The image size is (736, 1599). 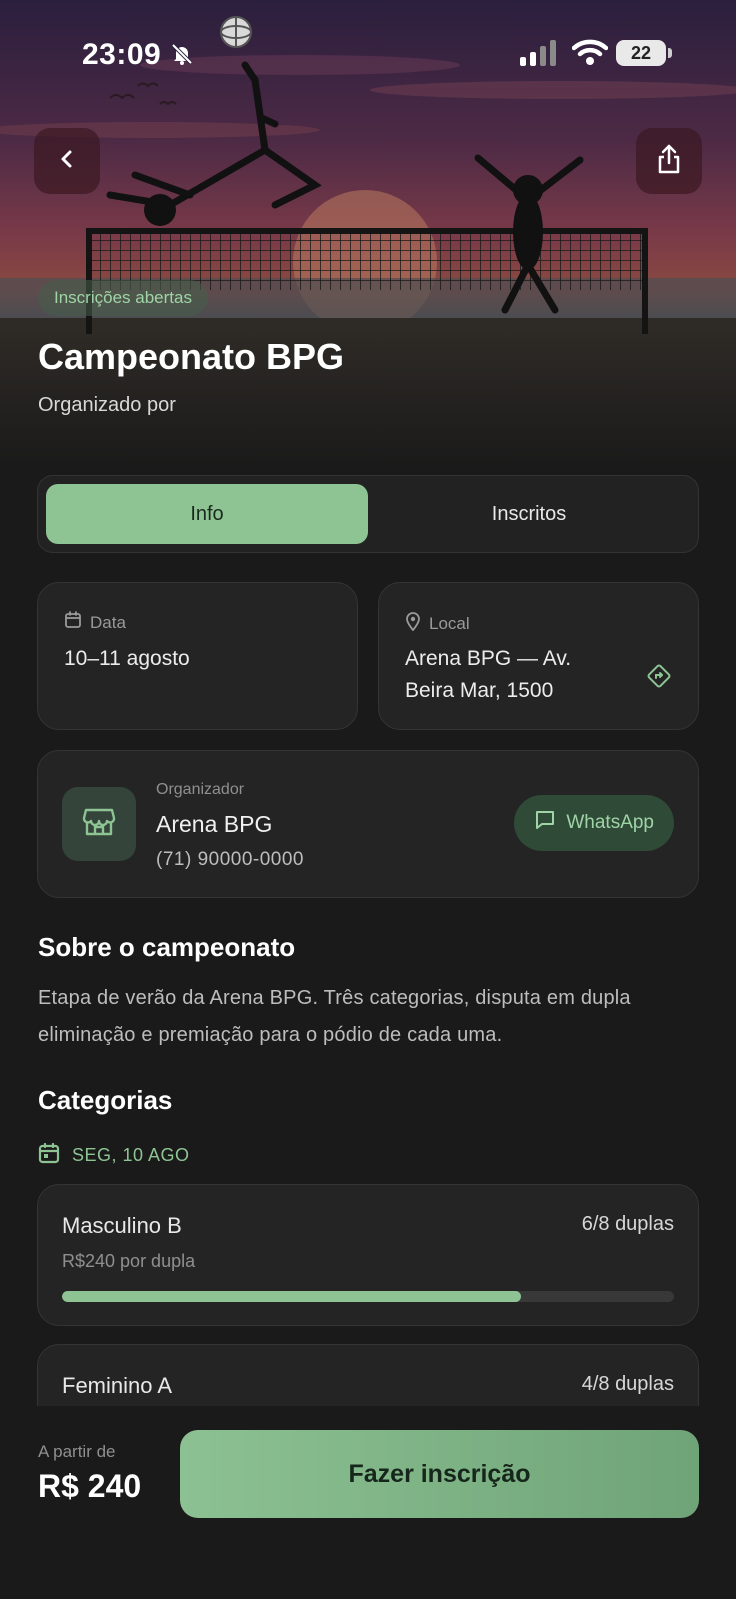 What do you see at coordinates (291, 1296) in the screenshot?
I see `category-progress-fill` at bounding box center [291, 1296].